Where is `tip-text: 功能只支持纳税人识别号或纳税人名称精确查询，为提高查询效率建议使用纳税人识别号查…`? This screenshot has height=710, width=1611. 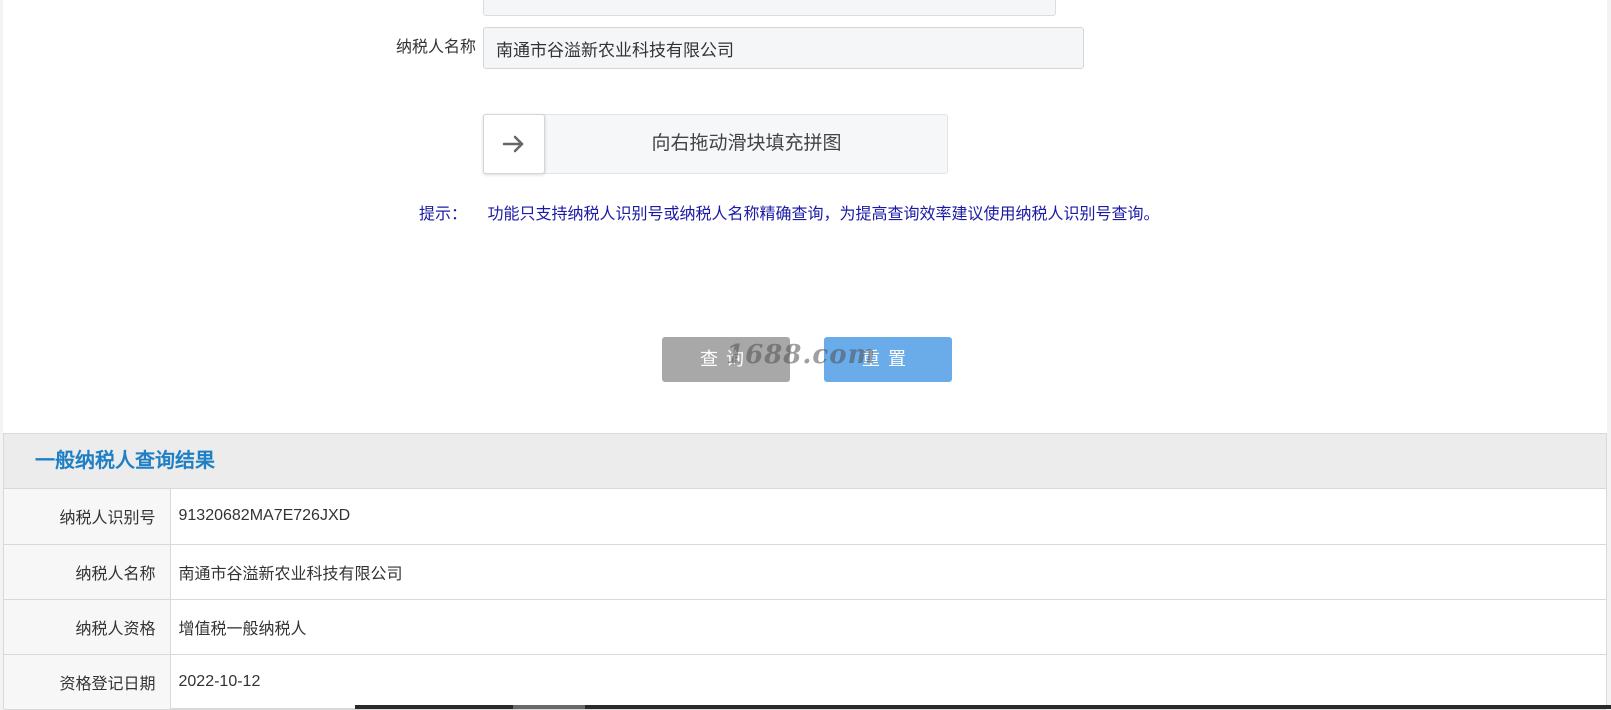 tip-text: 功能只支持纳税人识别号或纳税人名称精确查询，为提高查询效率建议使用纳税人识别号查… is located at coordinates (823, 214).